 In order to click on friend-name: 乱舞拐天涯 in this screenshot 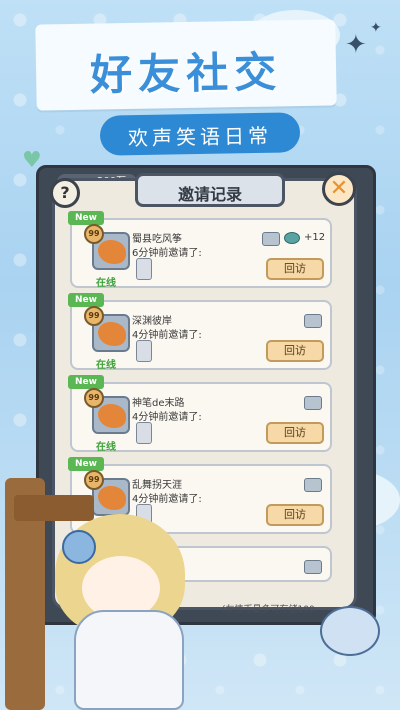, I will do `click(157, 485)`.